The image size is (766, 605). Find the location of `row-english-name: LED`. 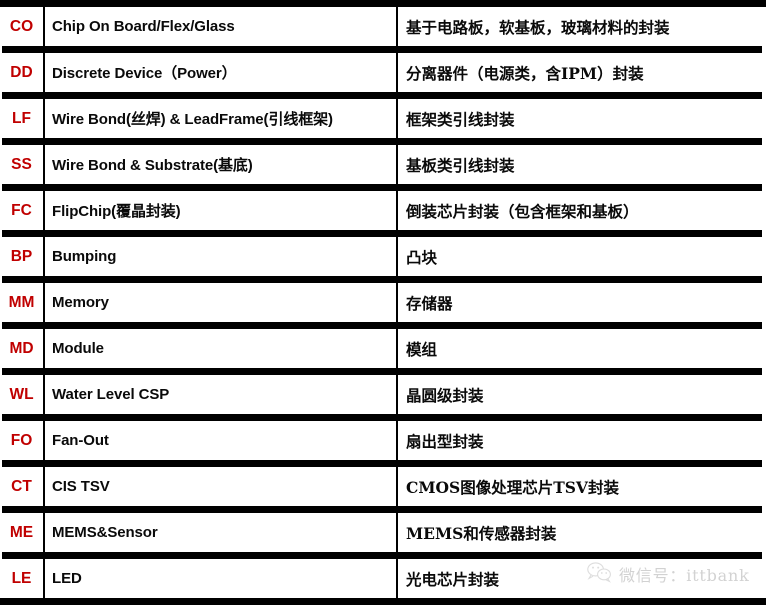

row-english-name: LED is located at coordinates (67, 578).